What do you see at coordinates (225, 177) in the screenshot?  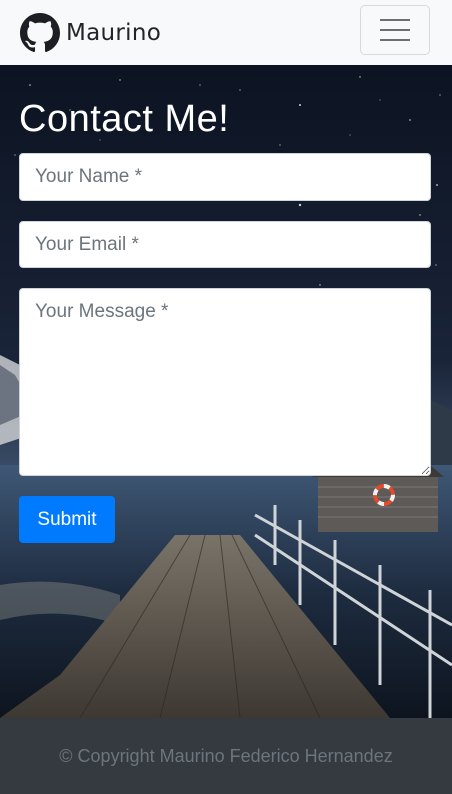 I see `name-input` at bounding box center [225, 177].